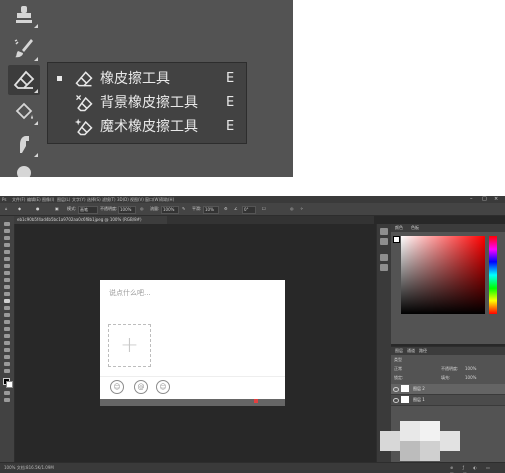  Describe the element at coordinates (7, 238) in the screenshot. I see `lasso-tool-icon` at that location.